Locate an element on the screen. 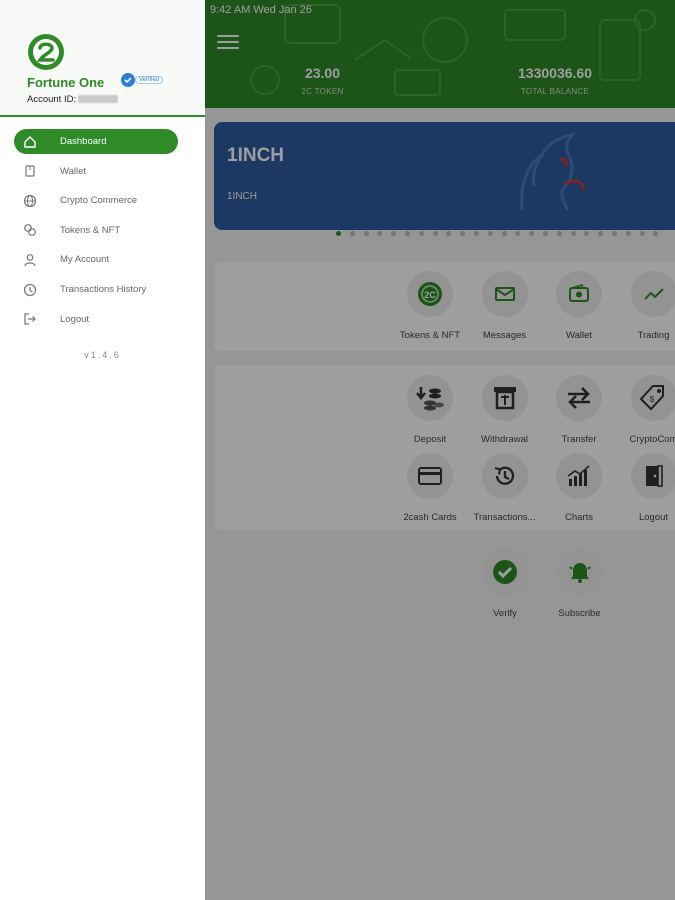 The height and width of the screenshot is (900, 675). nav-item-label: Crypto Commerce is located at coordinates (99, 201).